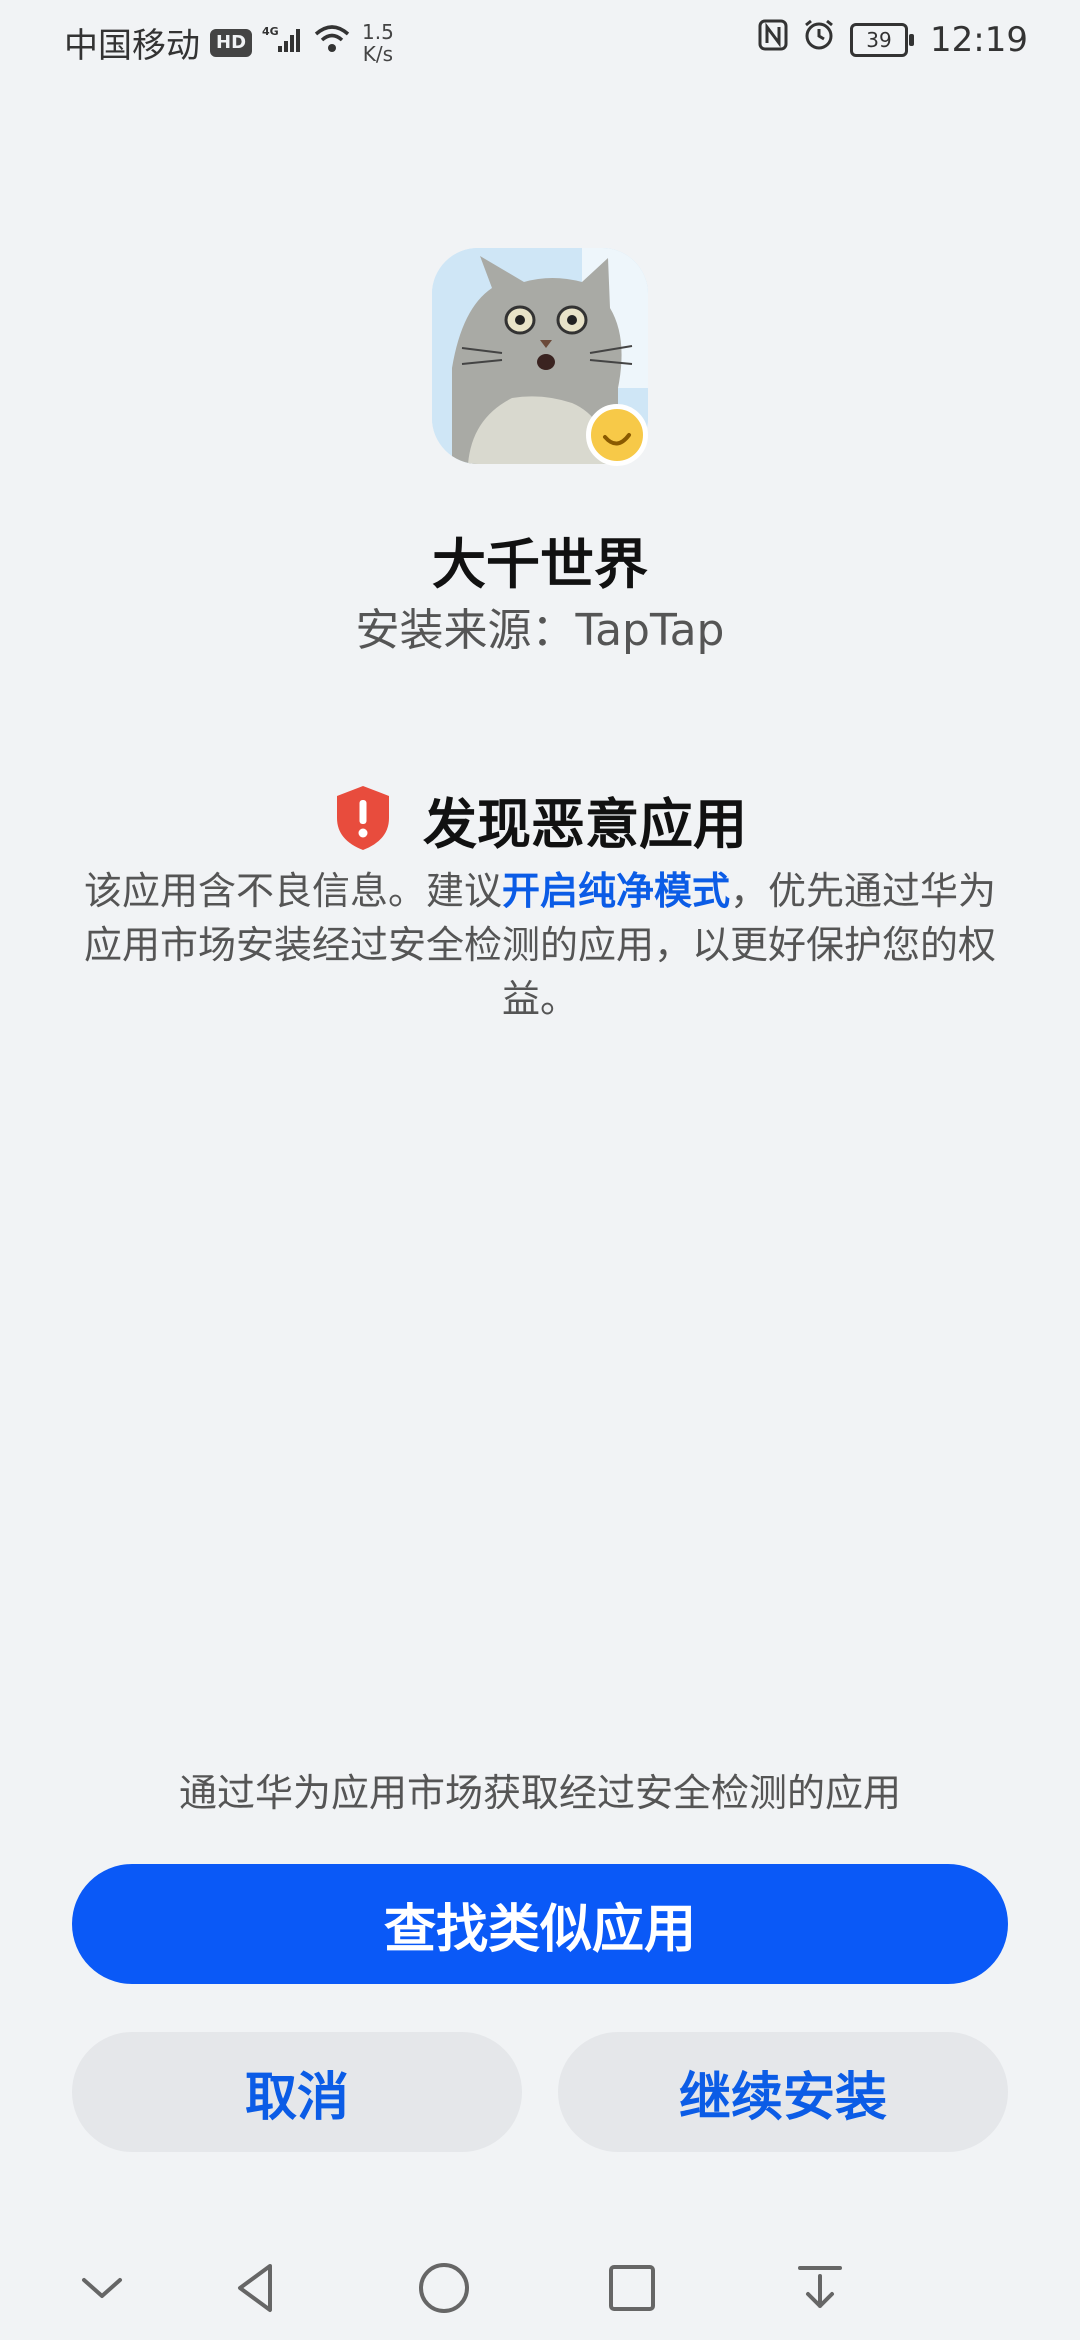 Image resolution: width=1080 pixels, height=2340 pixels. I want to click on continue-install-button: 继续安装, so click(783, 2092).